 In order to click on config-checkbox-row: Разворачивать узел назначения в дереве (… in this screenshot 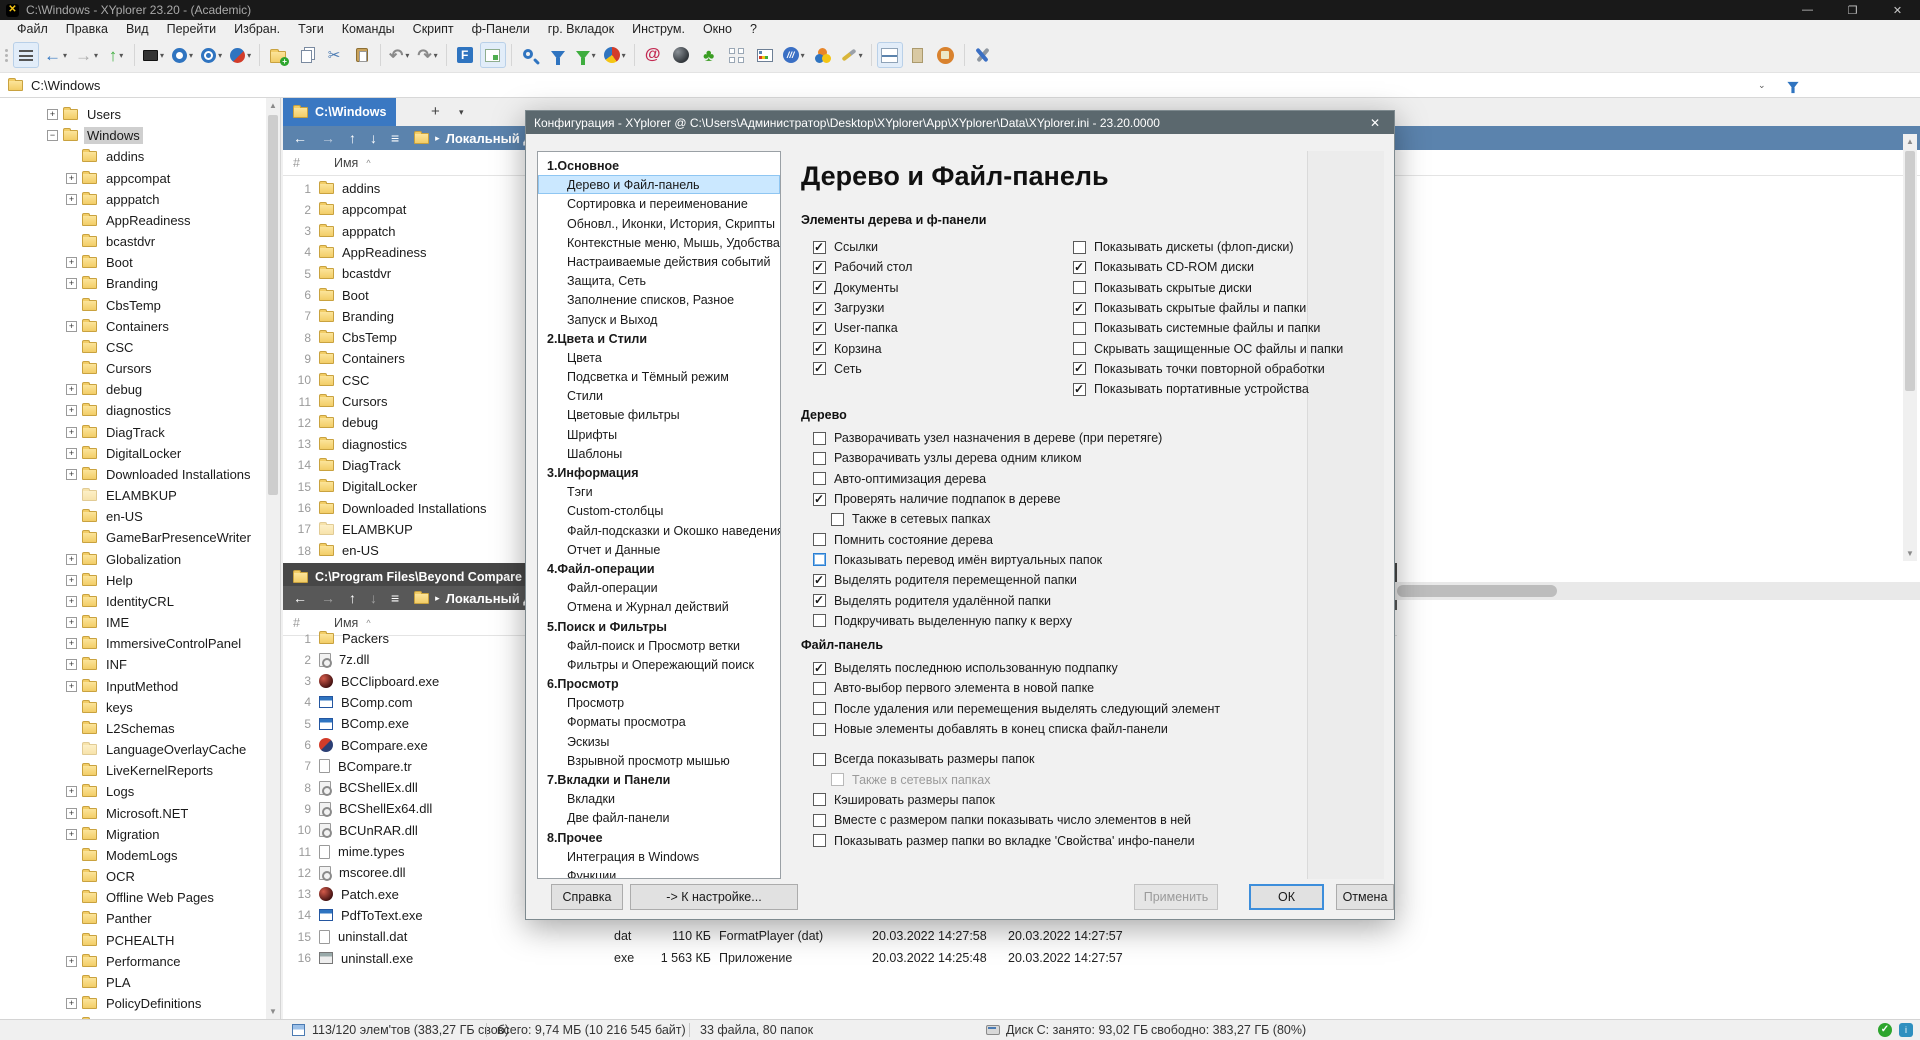, I will do `click(987, 438)`.